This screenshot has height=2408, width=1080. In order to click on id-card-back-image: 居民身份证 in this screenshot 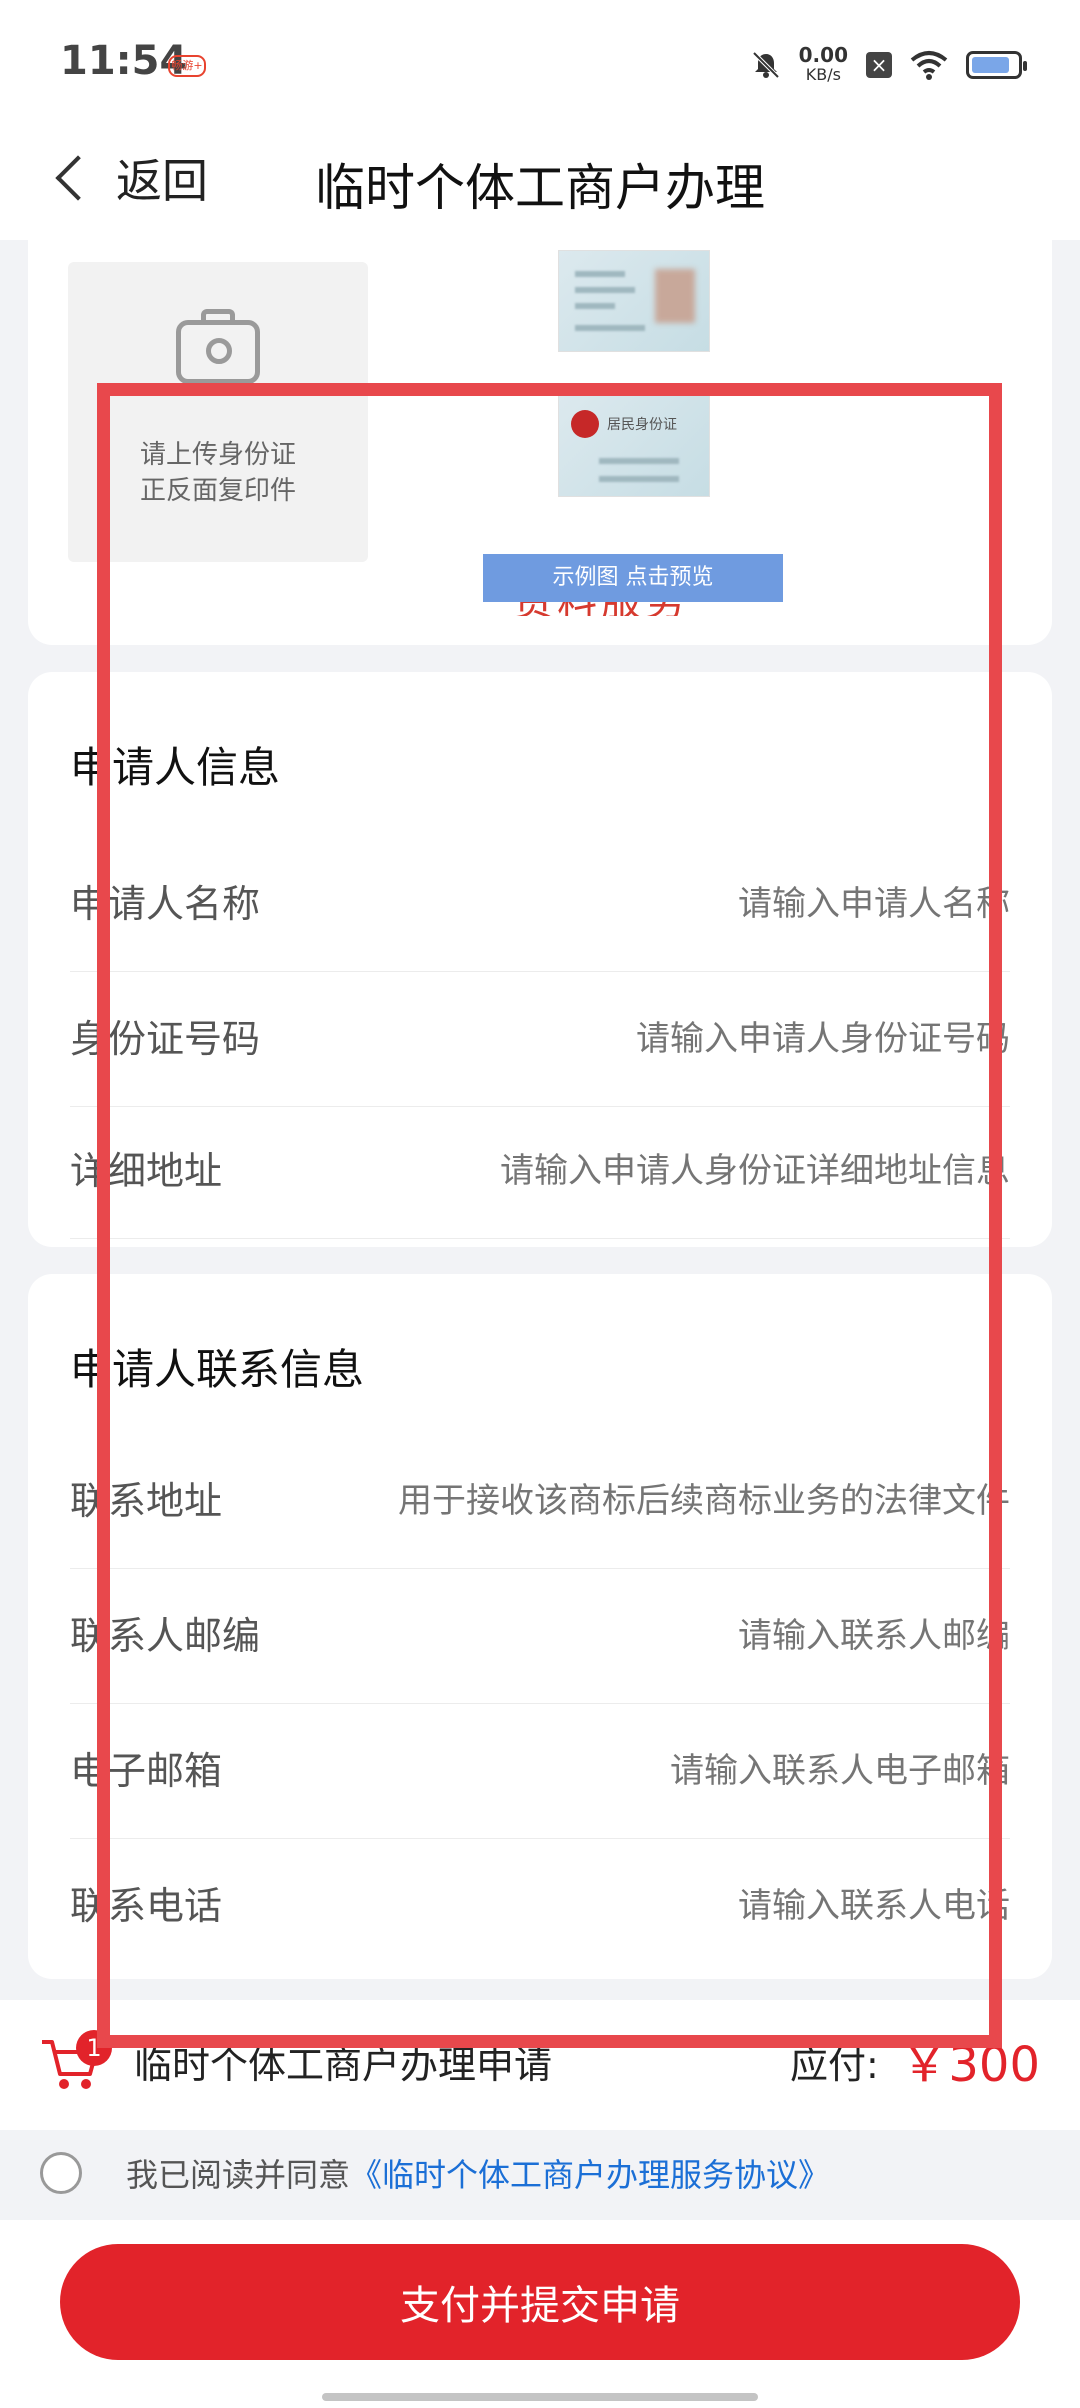, I will do `click(634, 446)`.